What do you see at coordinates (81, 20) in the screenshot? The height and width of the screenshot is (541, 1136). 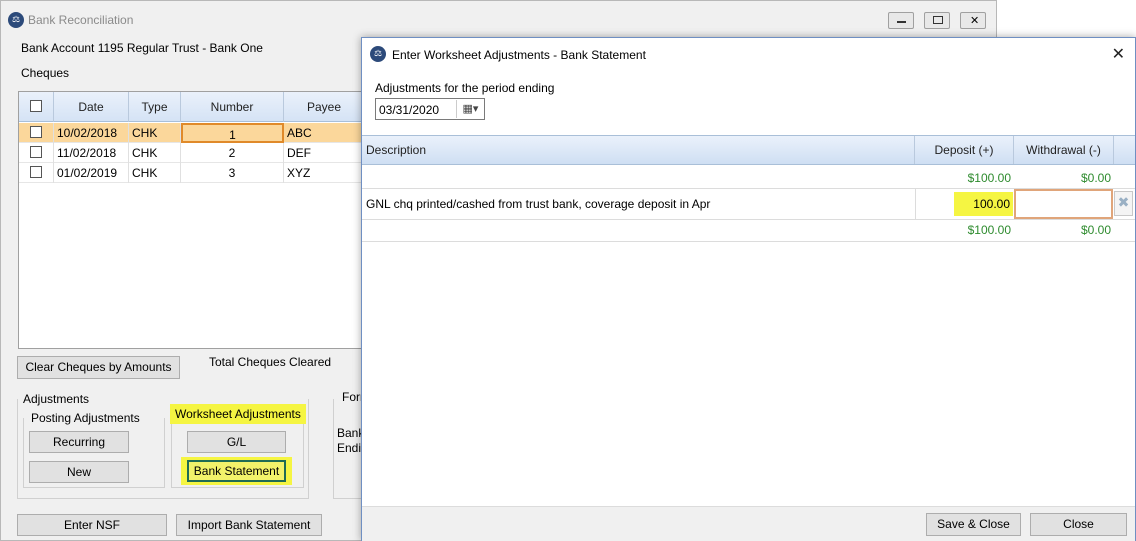 I see `bg-window-title: Bank Reconciliation` at bounding box center [81, 20].